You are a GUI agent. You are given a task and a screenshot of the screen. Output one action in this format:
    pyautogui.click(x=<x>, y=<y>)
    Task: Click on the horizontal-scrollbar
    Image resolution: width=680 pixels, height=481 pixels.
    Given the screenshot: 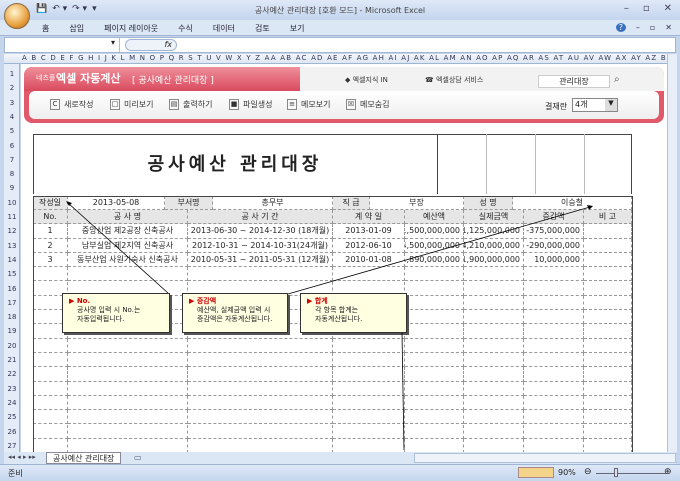 What is the action you would take?
    pyautogui.click(x=545, y=458)
    